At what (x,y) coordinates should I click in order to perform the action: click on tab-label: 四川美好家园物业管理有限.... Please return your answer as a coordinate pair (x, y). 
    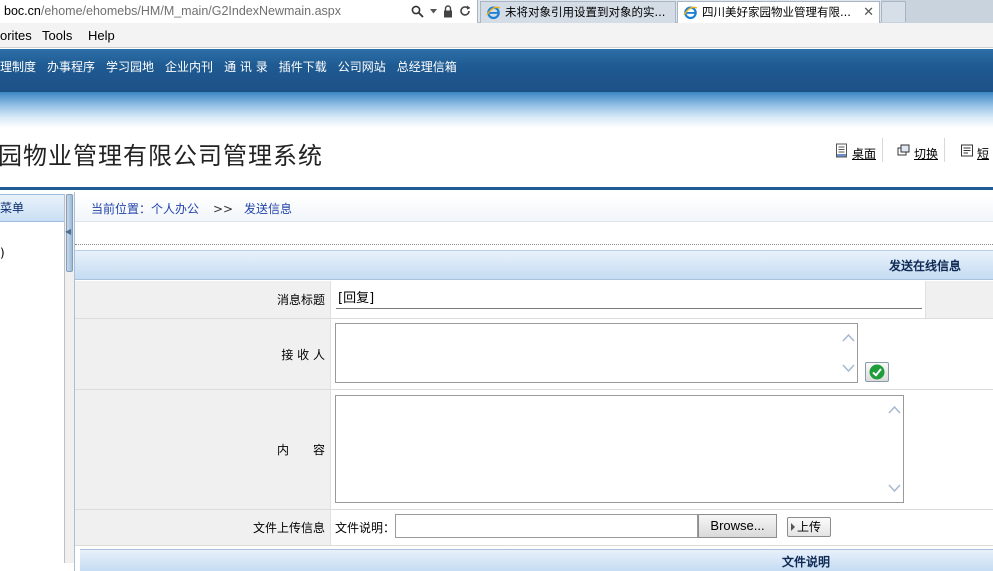
    Looking at the image, I should click on (776, 12).